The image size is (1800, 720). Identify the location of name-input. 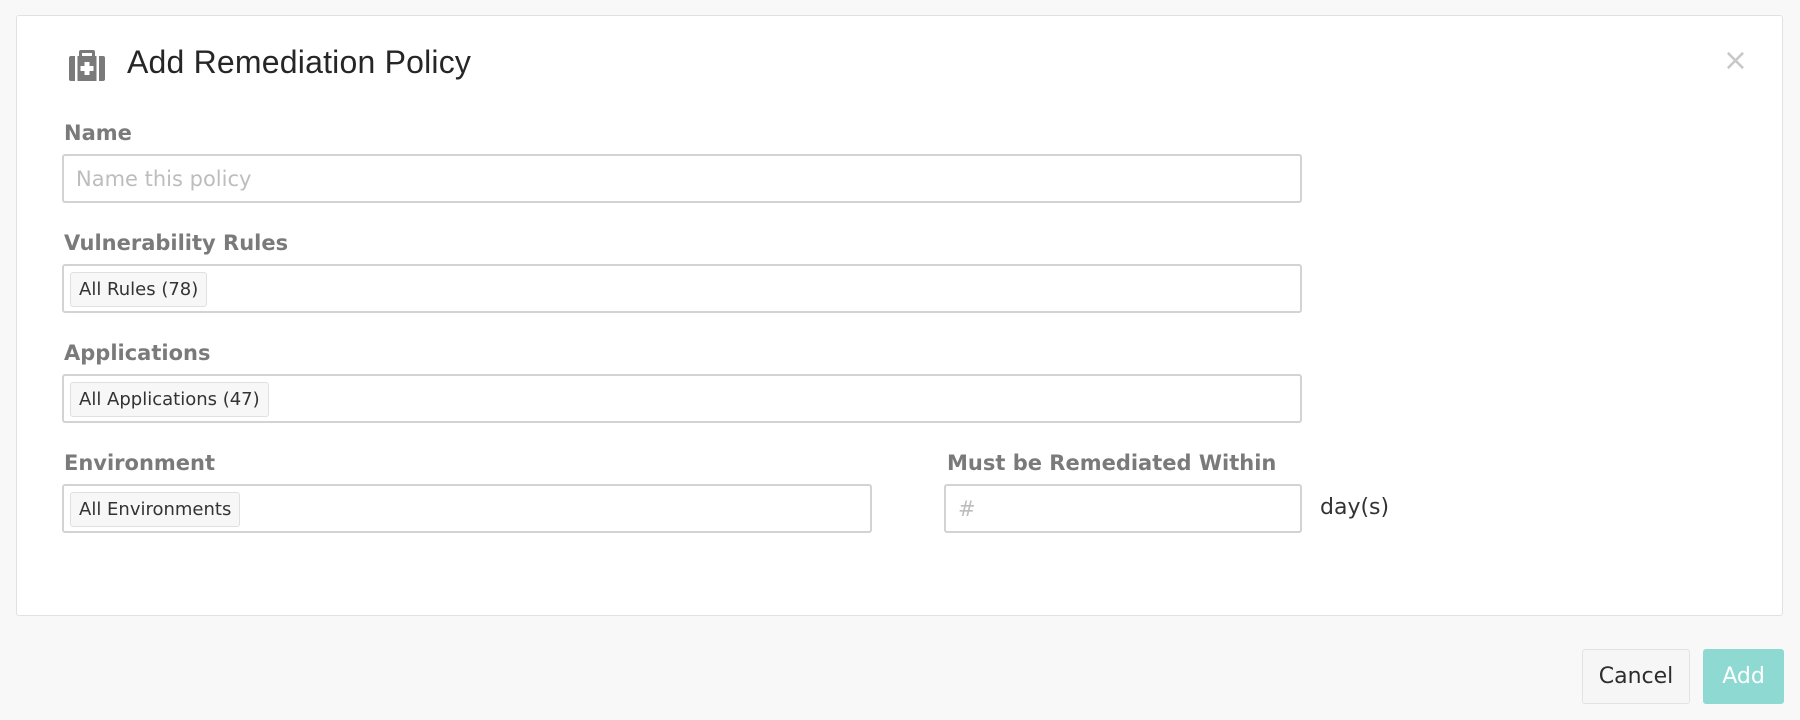
(682, 178).